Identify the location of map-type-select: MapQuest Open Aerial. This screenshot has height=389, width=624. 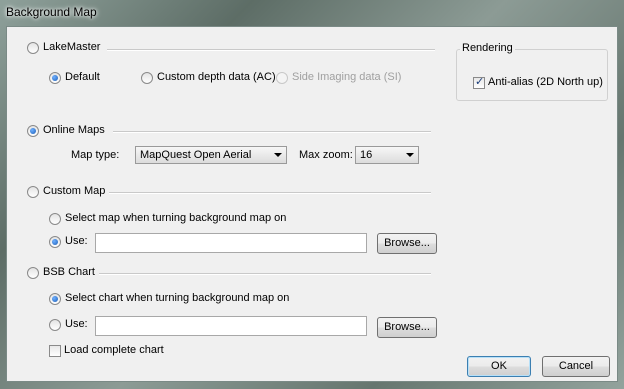
(211, 155).